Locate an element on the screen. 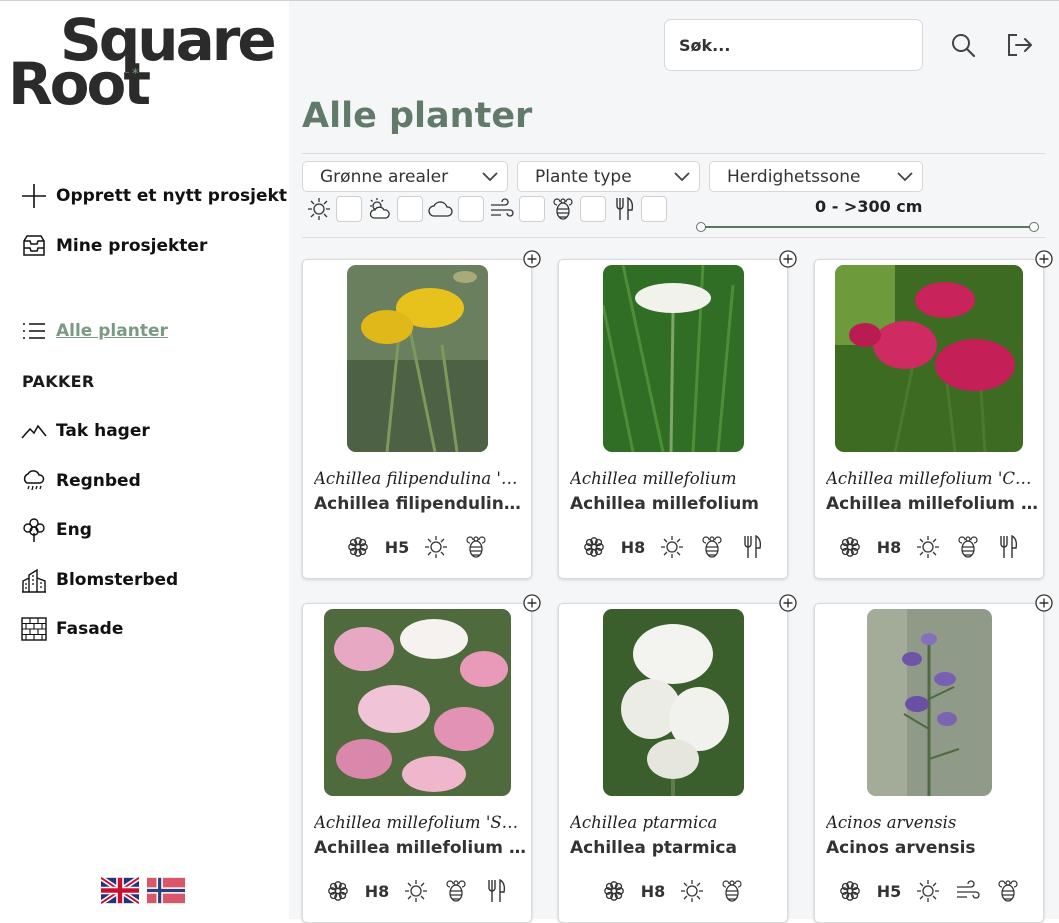  edible-checkbox is located at coordinates (654, 209).